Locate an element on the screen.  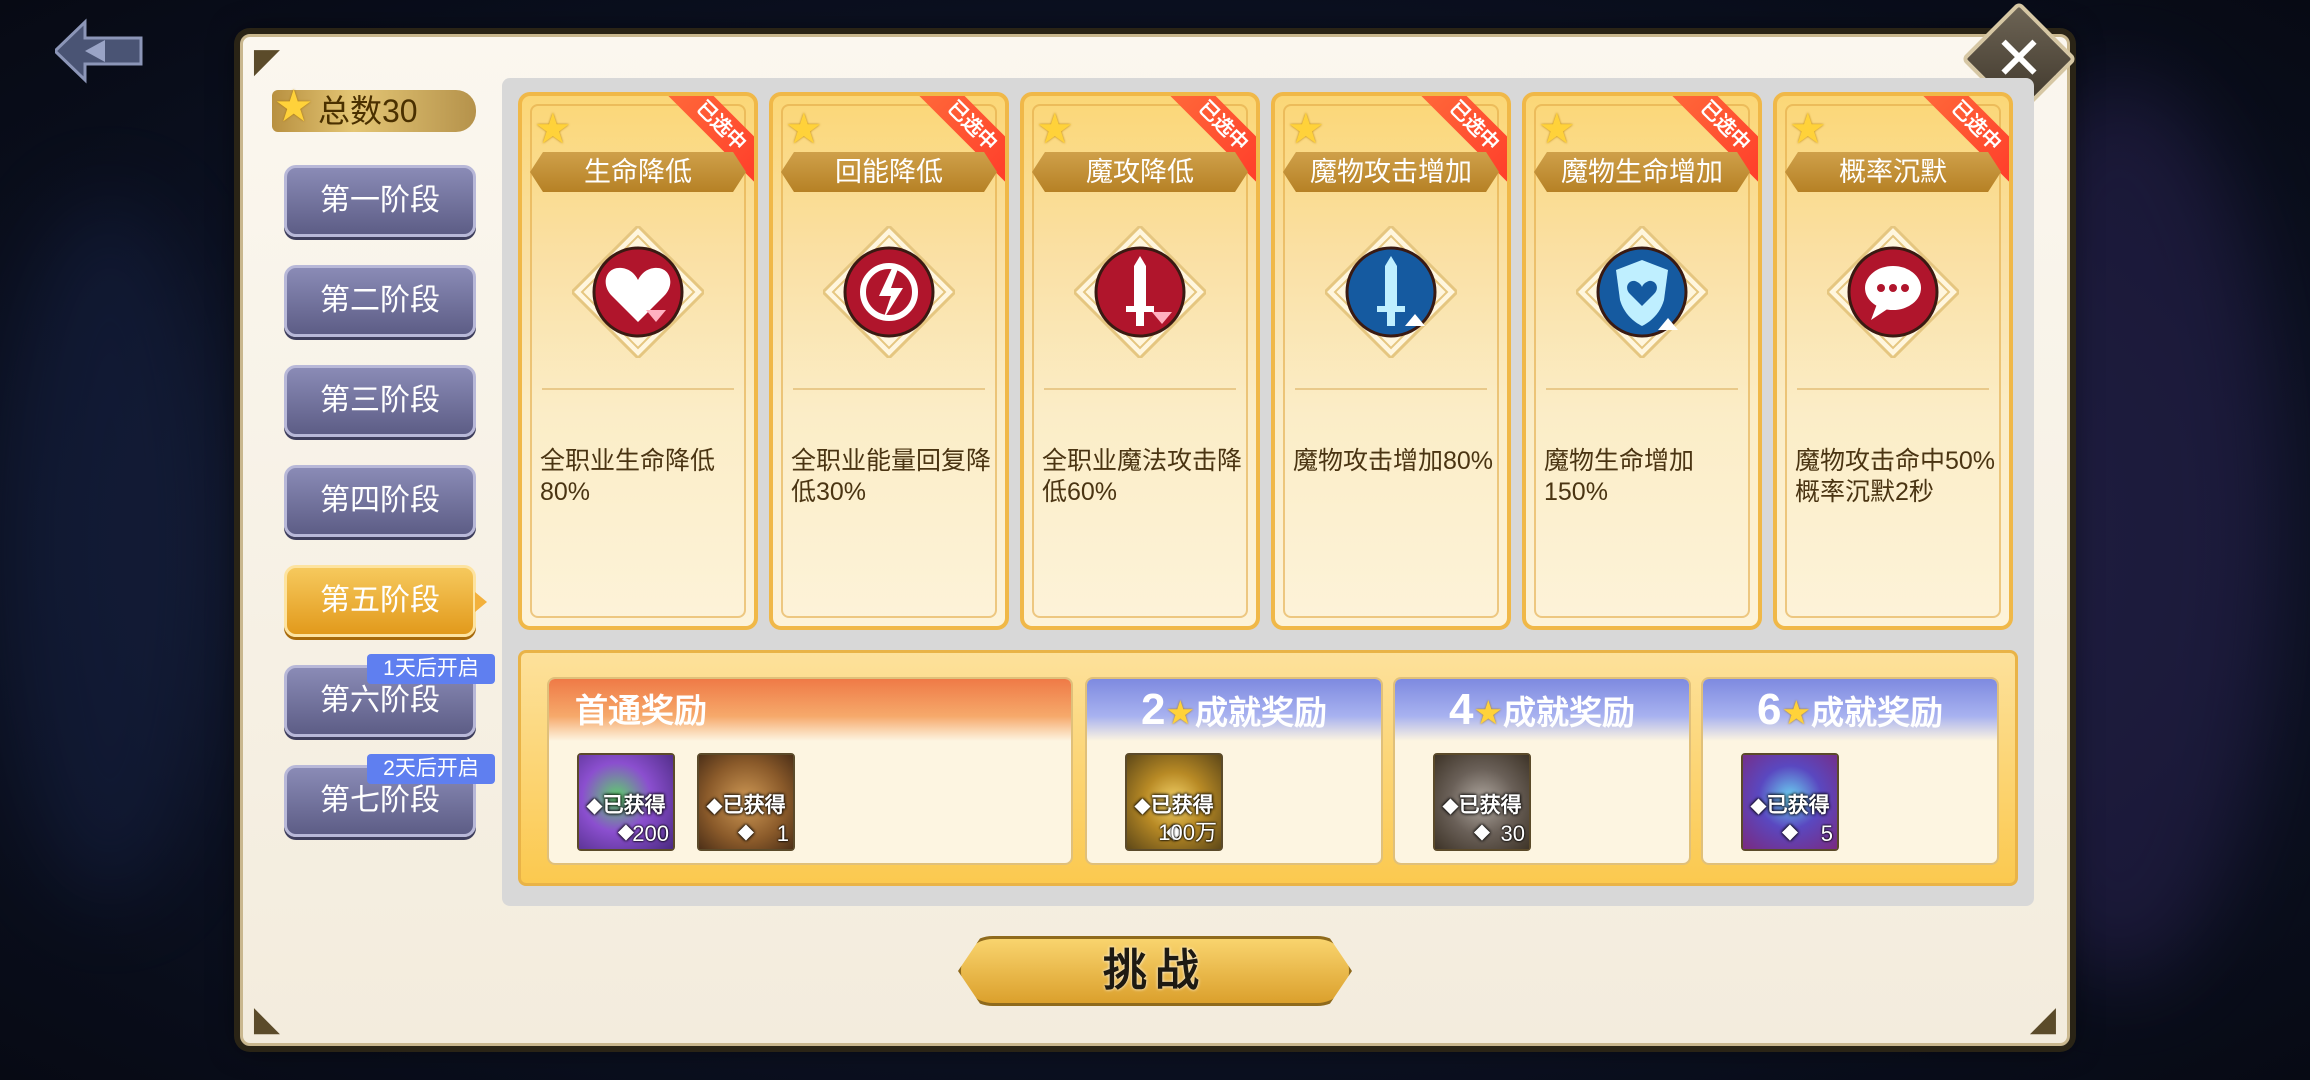
achievement-reward-title: 4★成就奖励 is located at coordinates (1542, 710).